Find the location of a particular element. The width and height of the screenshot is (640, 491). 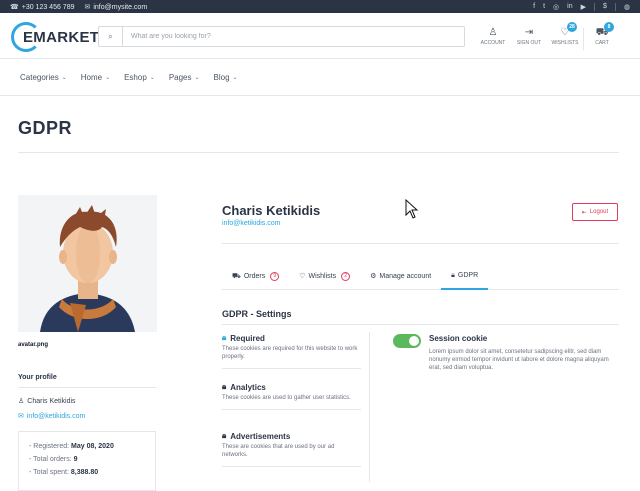

tab-label: Manage account is located at coordinates (405, 276).